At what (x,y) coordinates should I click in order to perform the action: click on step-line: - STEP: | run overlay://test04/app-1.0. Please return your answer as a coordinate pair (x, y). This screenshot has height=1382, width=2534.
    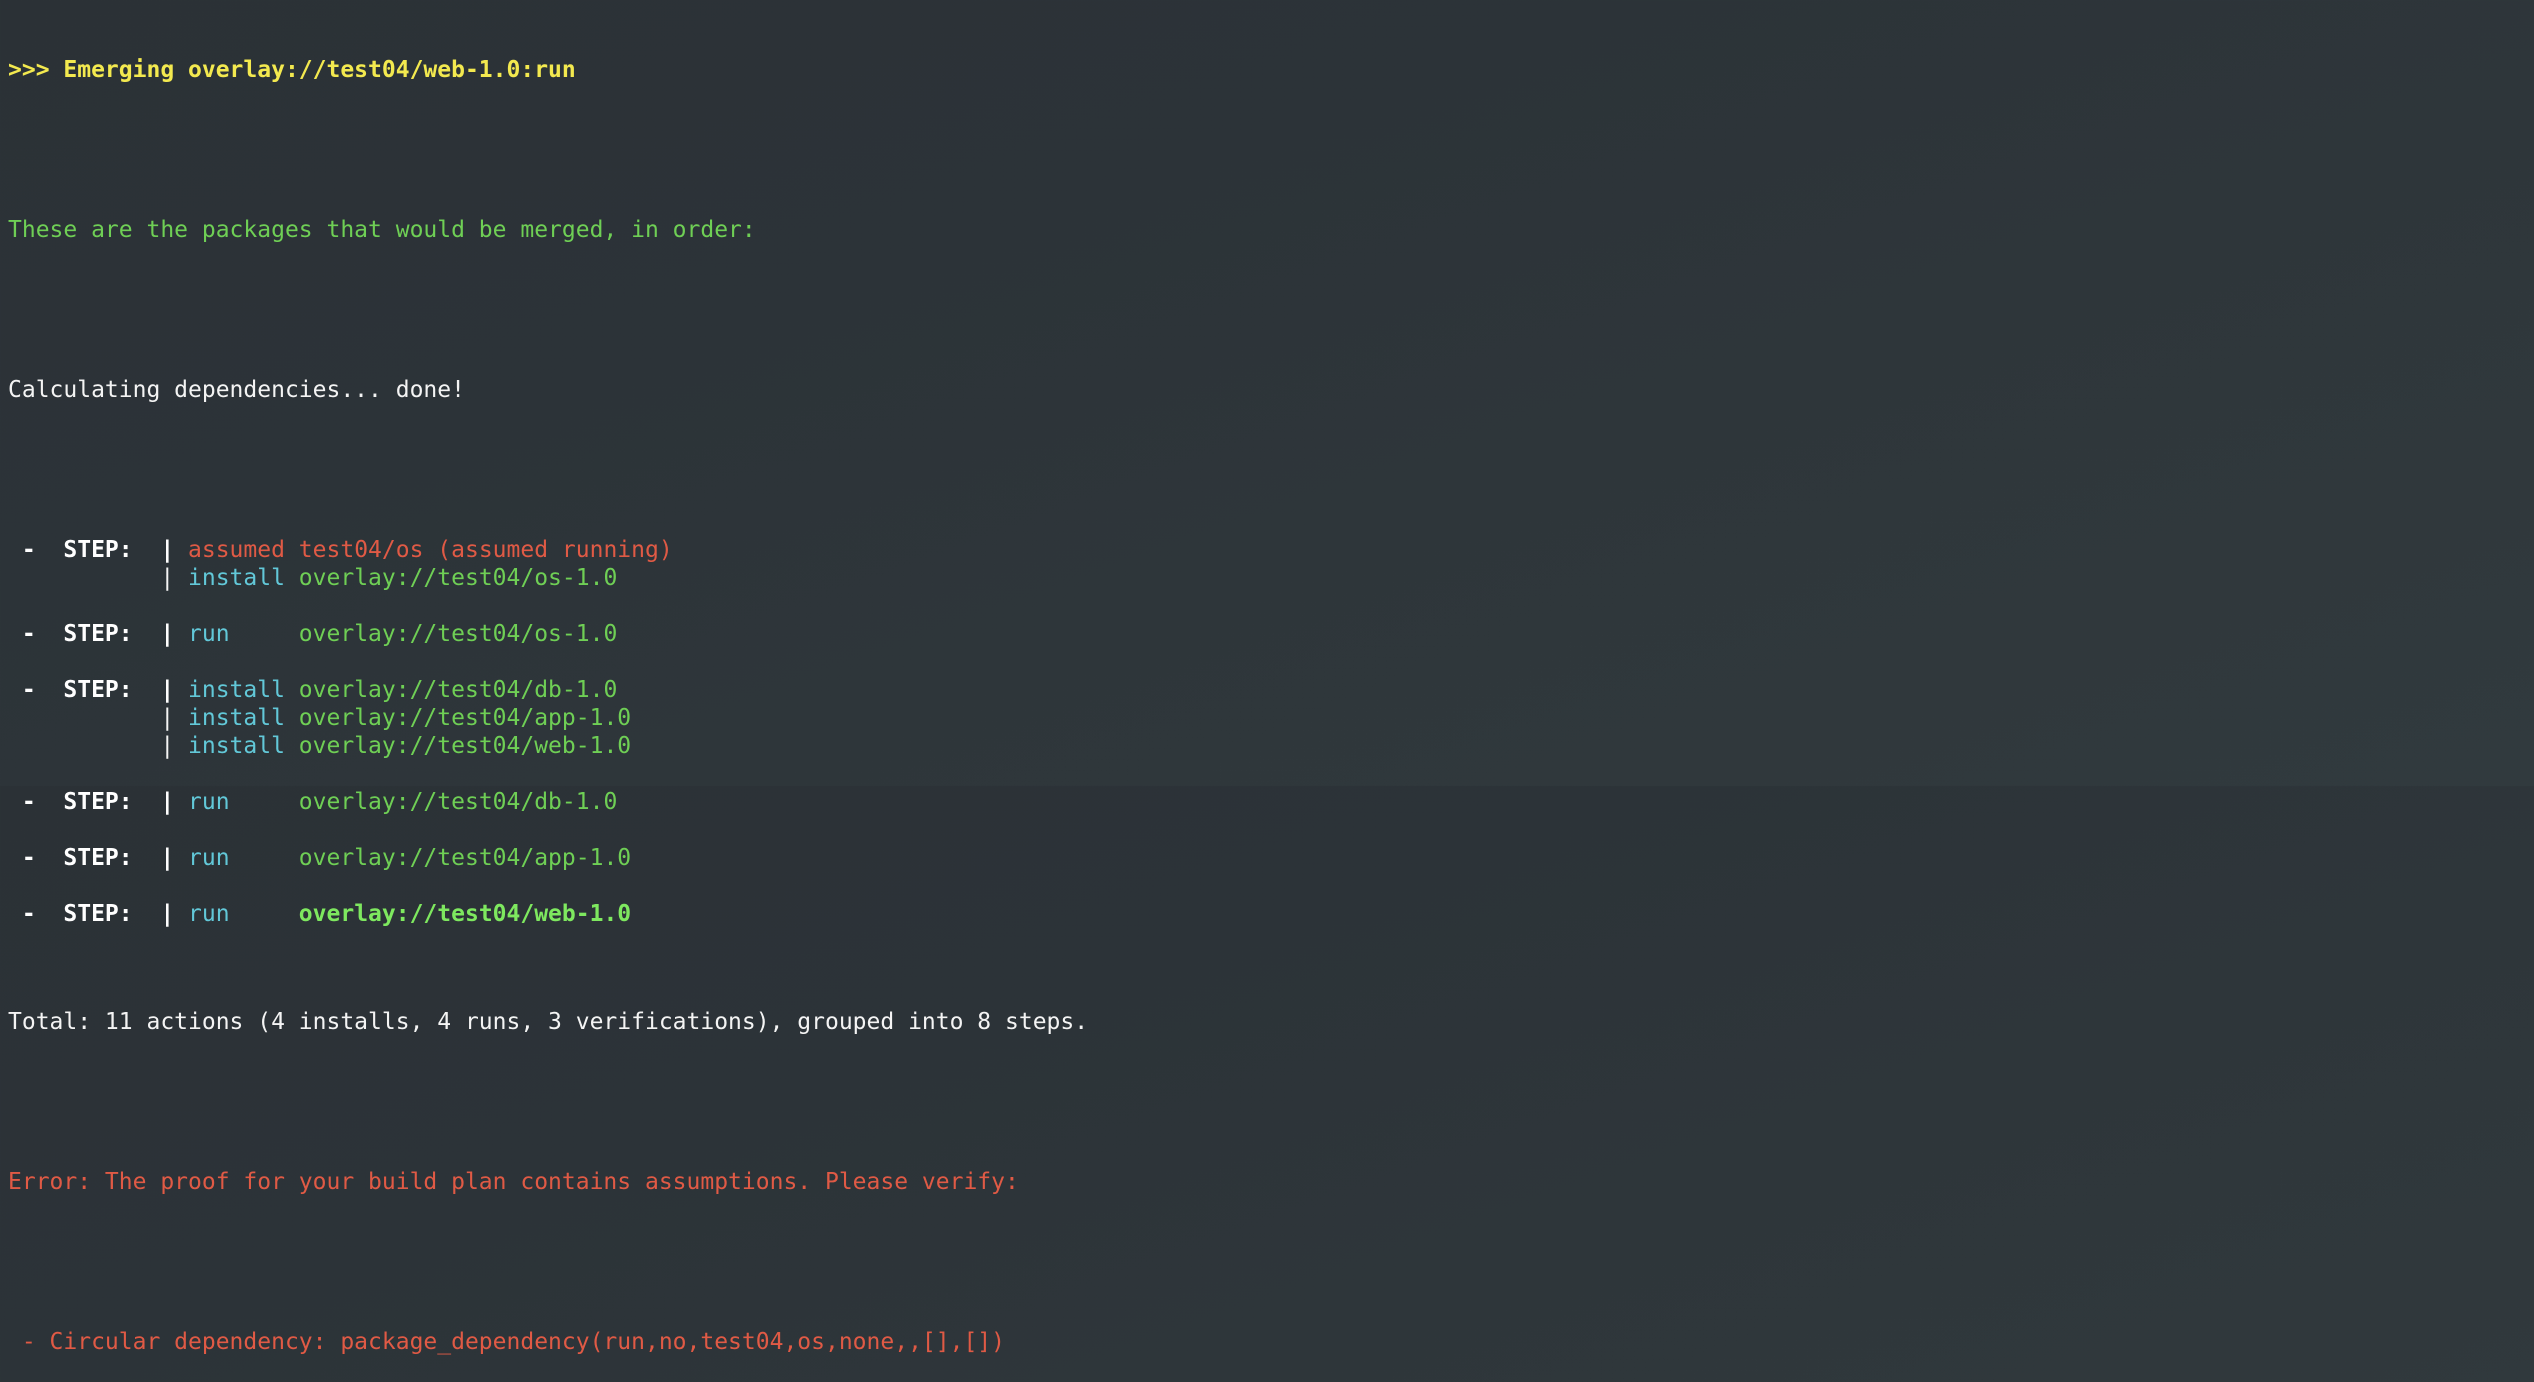
    Looking at the image, I should click on (548, 858).